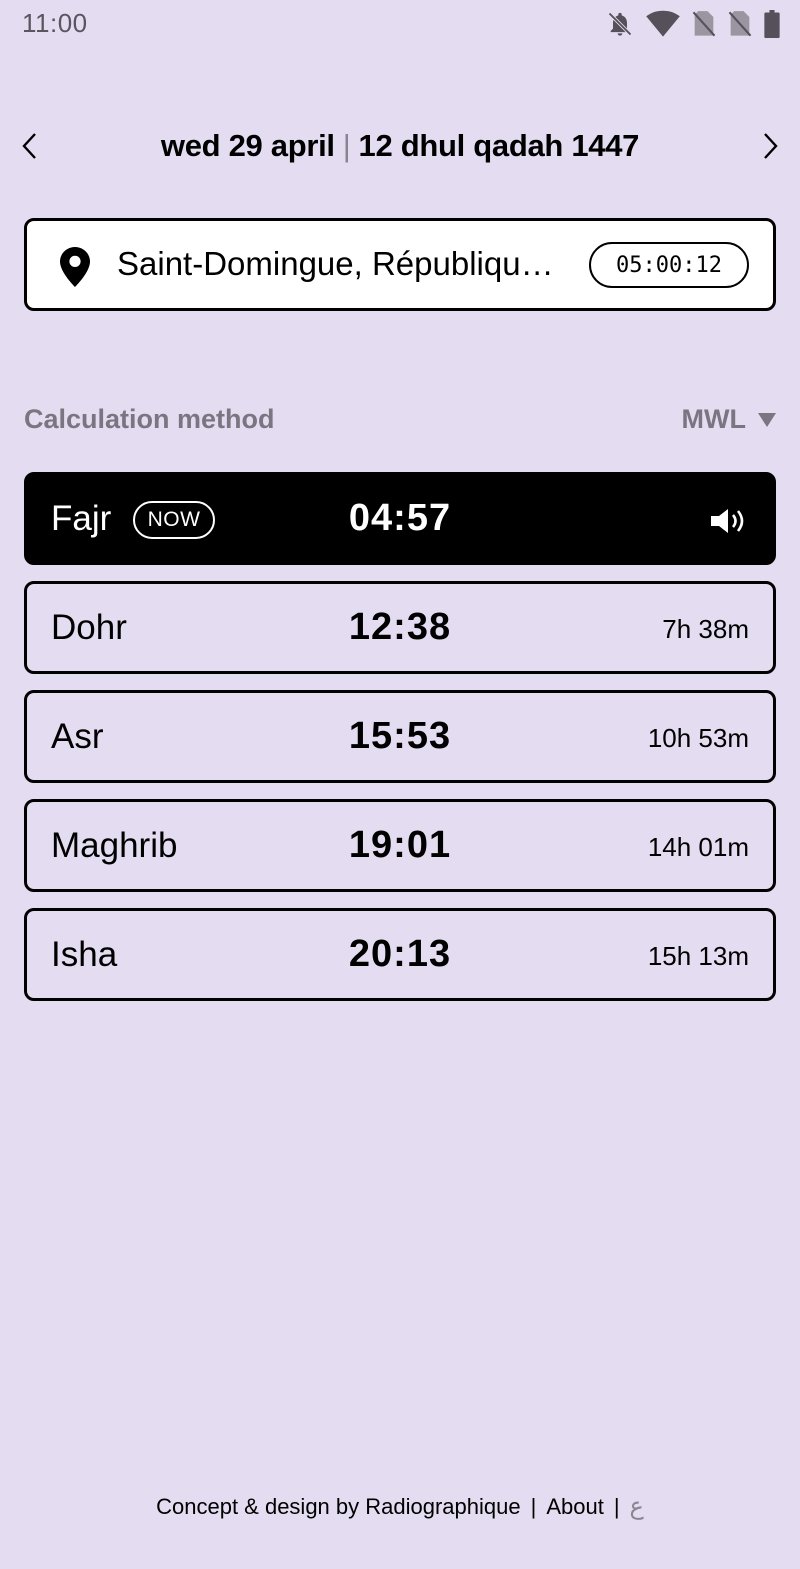 Image resolution: width=800 pixels, height=1569 pixels. I want to click on calculation-method-value: MWL, so click(713, 419).